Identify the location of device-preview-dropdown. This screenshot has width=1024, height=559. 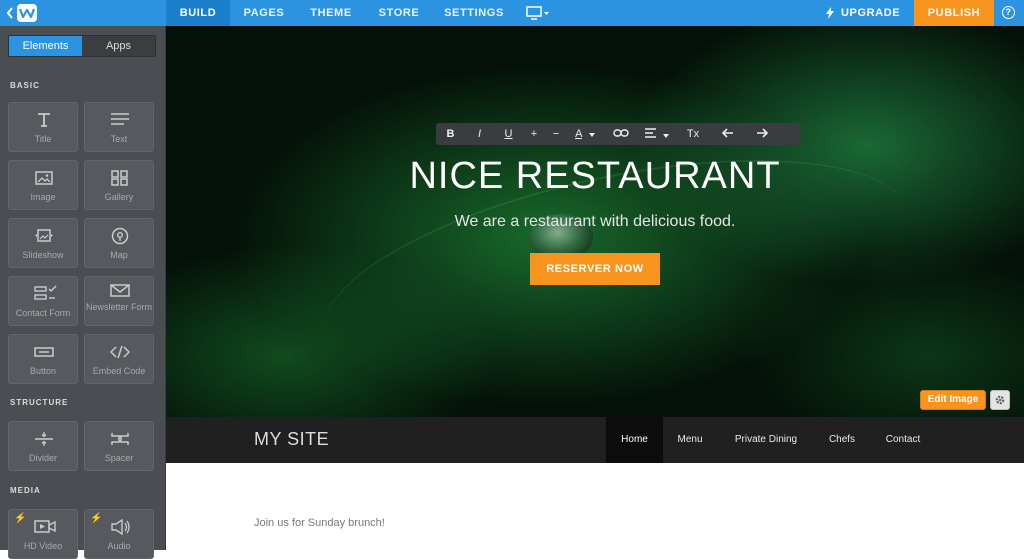
(538, 13).